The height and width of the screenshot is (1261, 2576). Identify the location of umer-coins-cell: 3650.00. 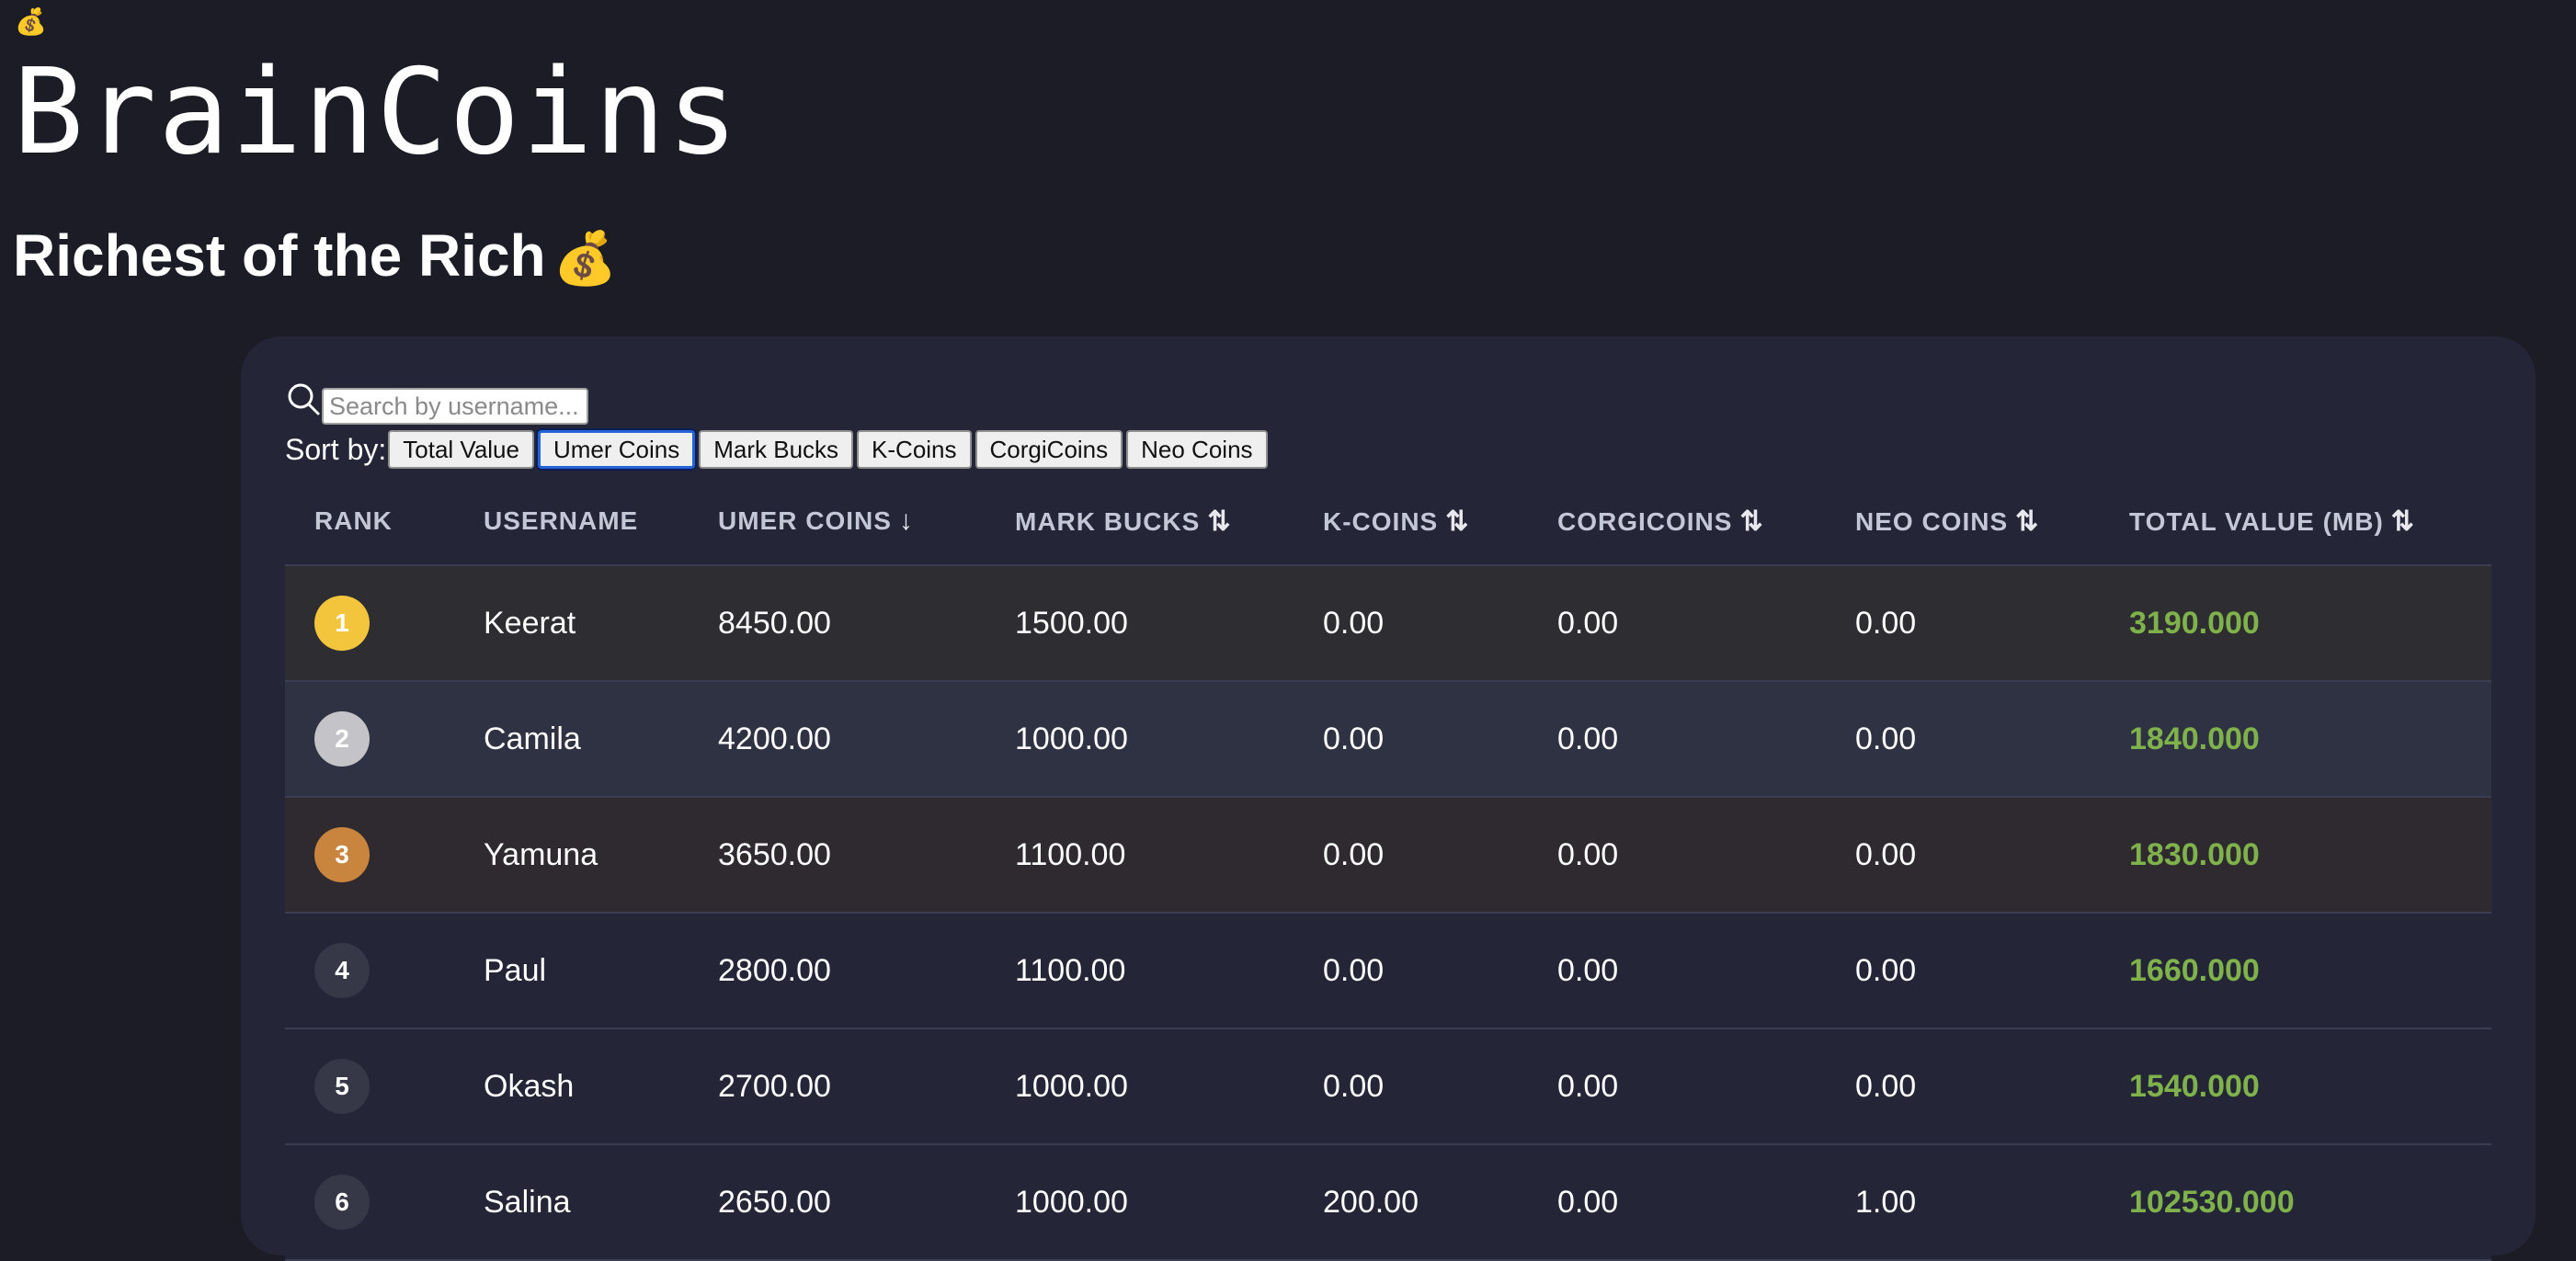
(837, 855).